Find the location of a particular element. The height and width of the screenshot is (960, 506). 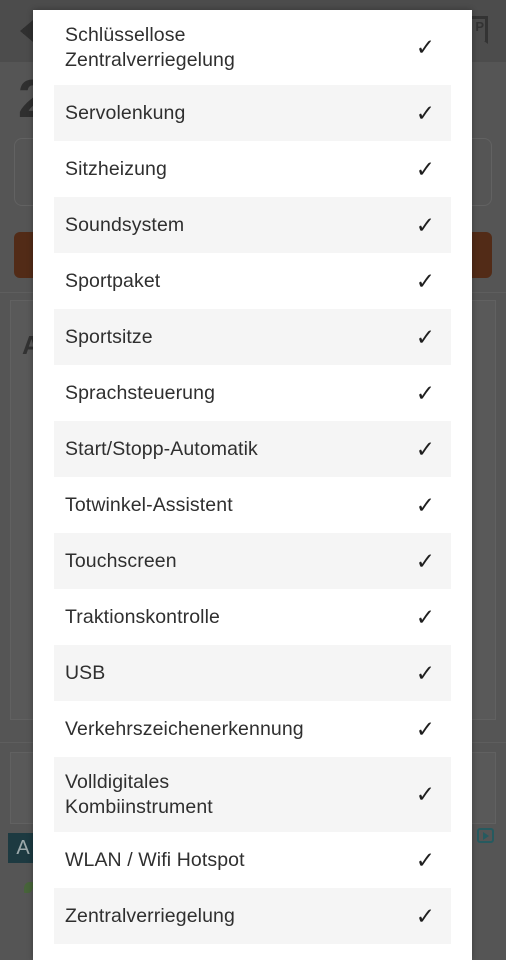

feature-label: Sitzheizung is located at coordinates (116, 168).